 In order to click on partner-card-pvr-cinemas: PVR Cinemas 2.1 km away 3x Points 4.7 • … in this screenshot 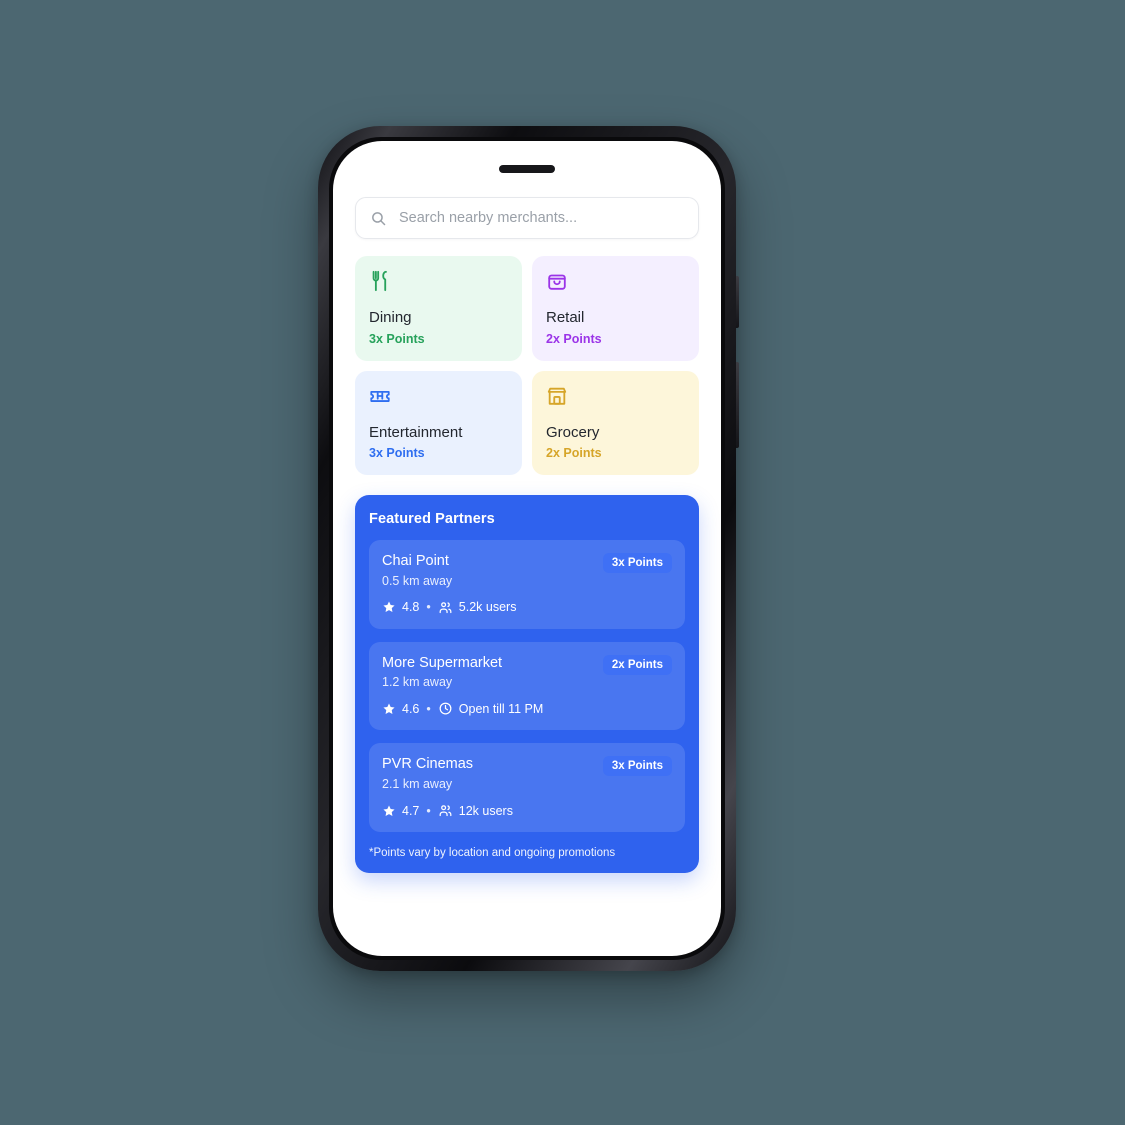, I will do `click(527, 788)`.